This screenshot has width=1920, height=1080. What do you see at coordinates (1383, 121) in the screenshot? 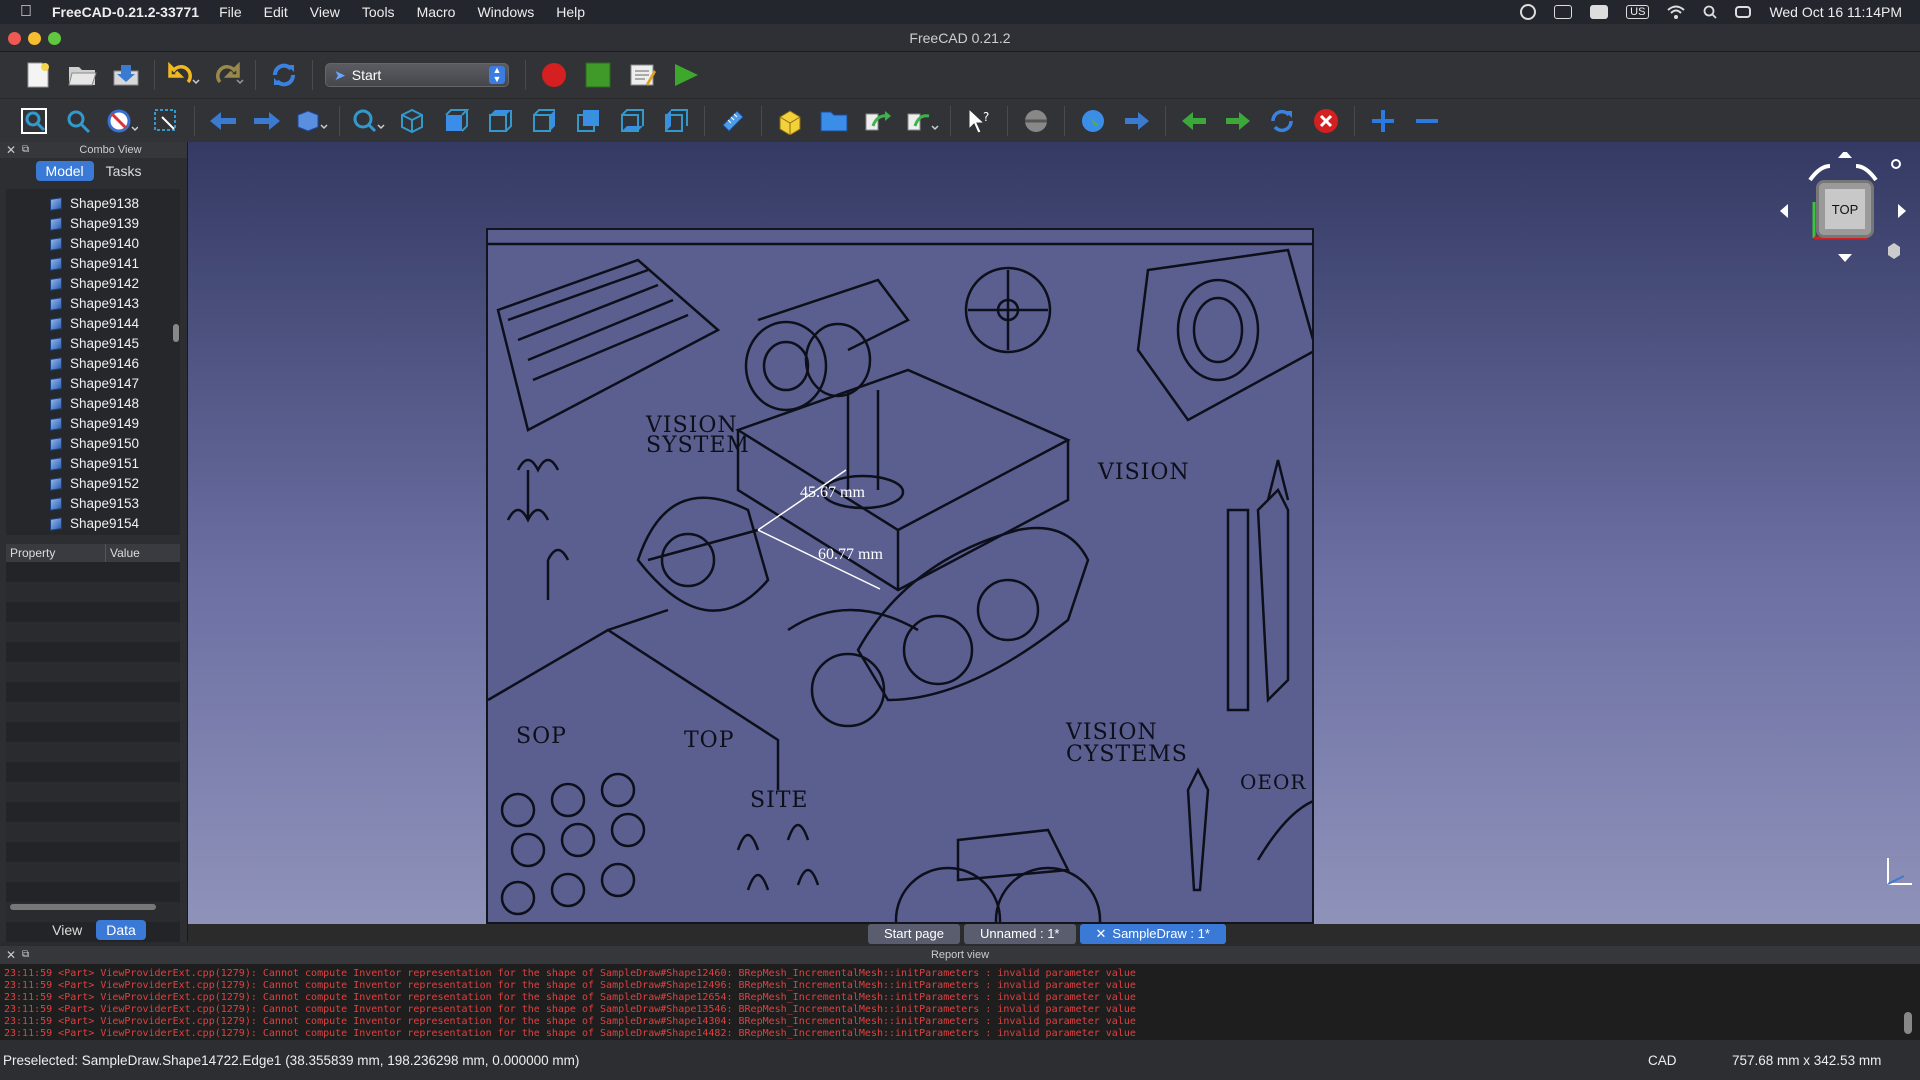
I see `zoom-in-icon` at bounding box center [1383, 121].